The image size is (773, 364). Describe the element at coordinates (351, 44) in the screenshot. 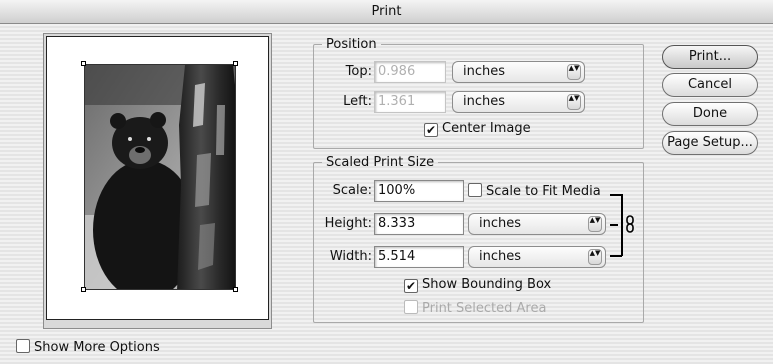

I see `position-legend: Position` at that location.